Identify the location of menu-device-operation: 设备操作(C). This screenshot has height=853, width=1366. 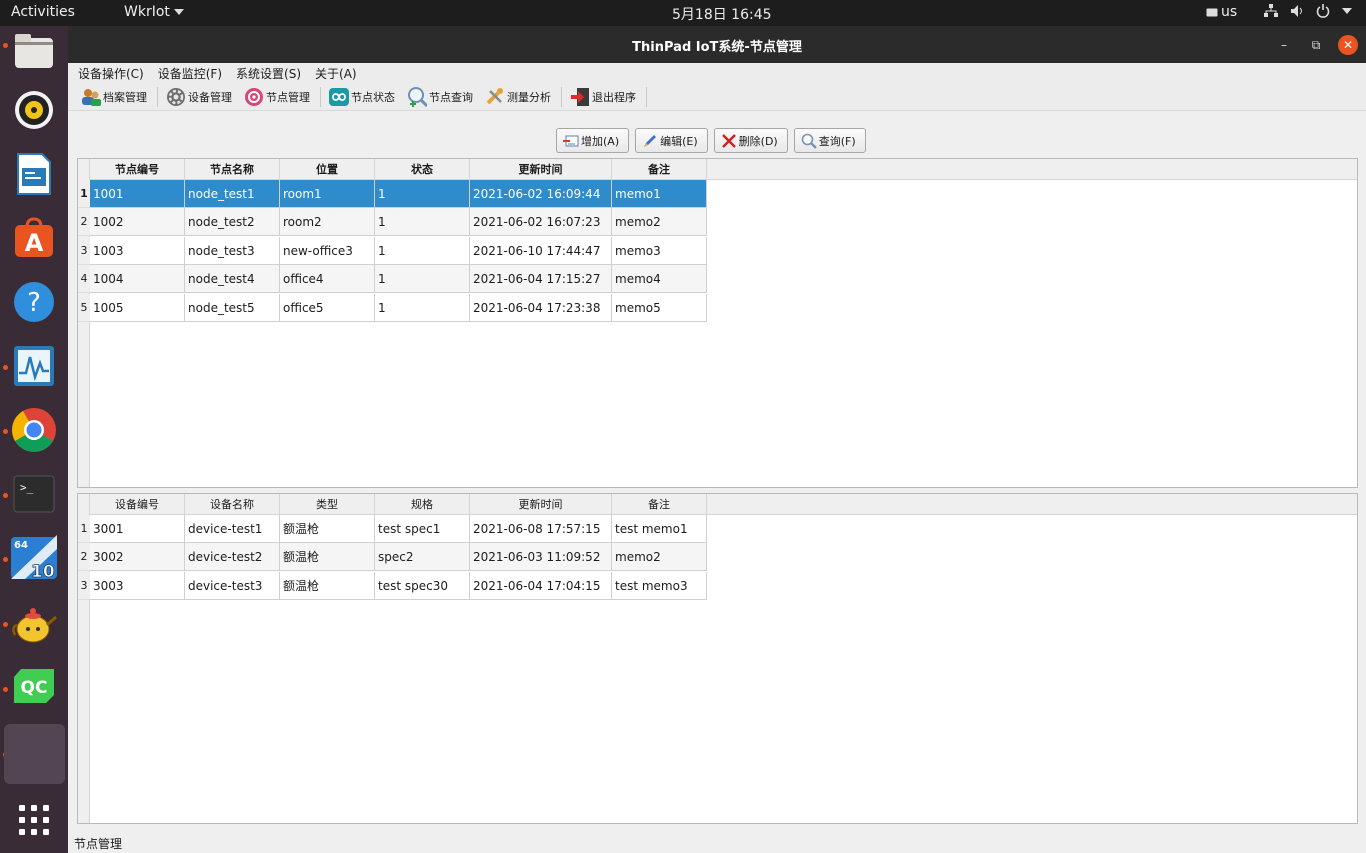
(111, 73).